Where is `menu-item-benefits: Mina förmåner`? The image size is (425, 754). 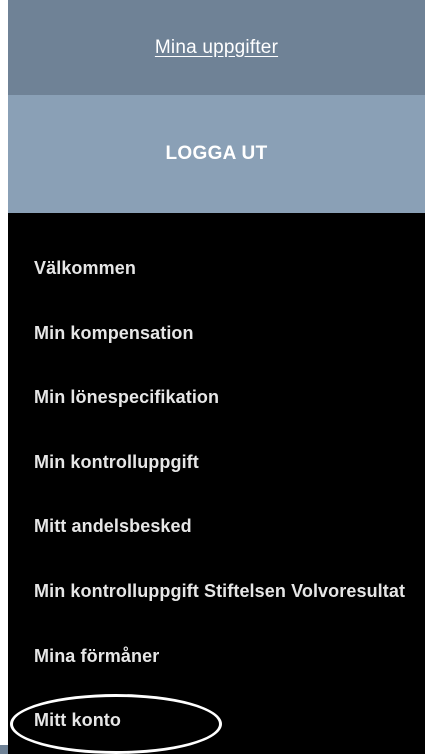 menu-item-benefits: Mina förmåner is located at coordinates (96, 656).